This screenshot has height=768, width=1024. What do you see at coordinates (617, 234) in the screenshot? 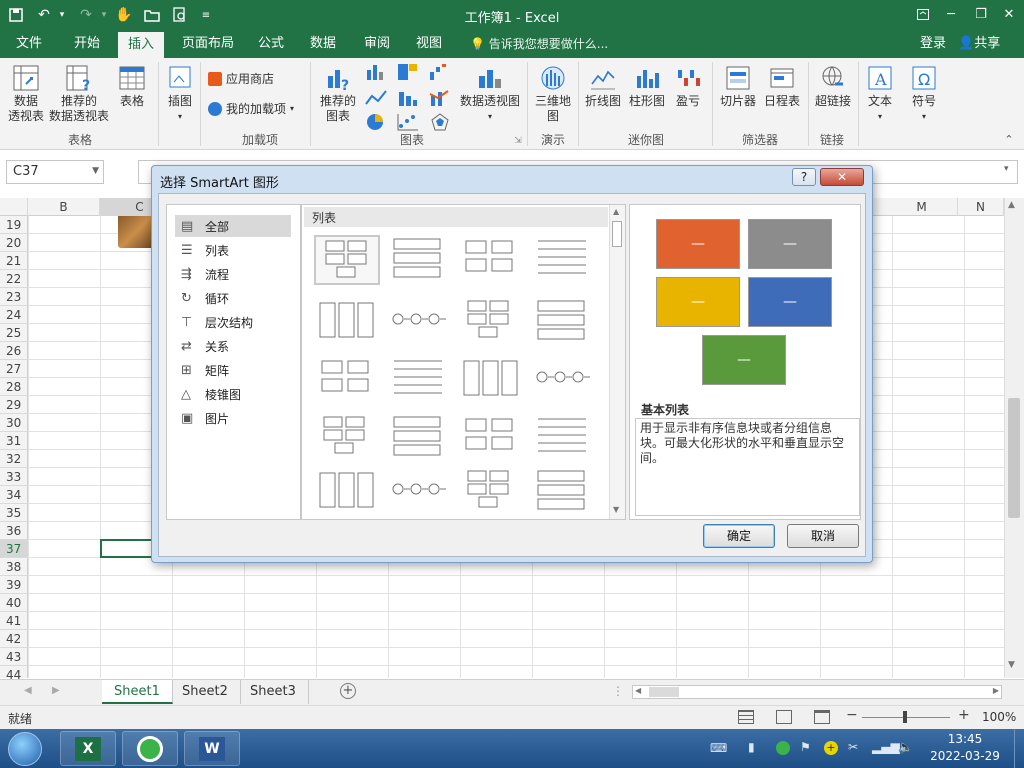
I see `gallery-scroll-thumb` at bounding box center [617, 234].